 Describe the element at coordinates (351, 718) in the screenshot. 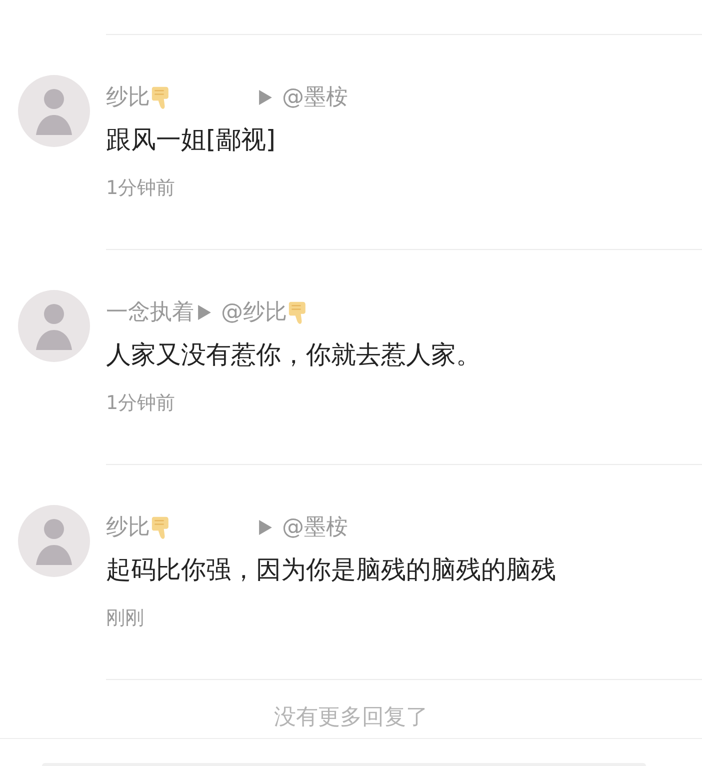

I see `end-of-list-text: 没有更多回复了` at that location.